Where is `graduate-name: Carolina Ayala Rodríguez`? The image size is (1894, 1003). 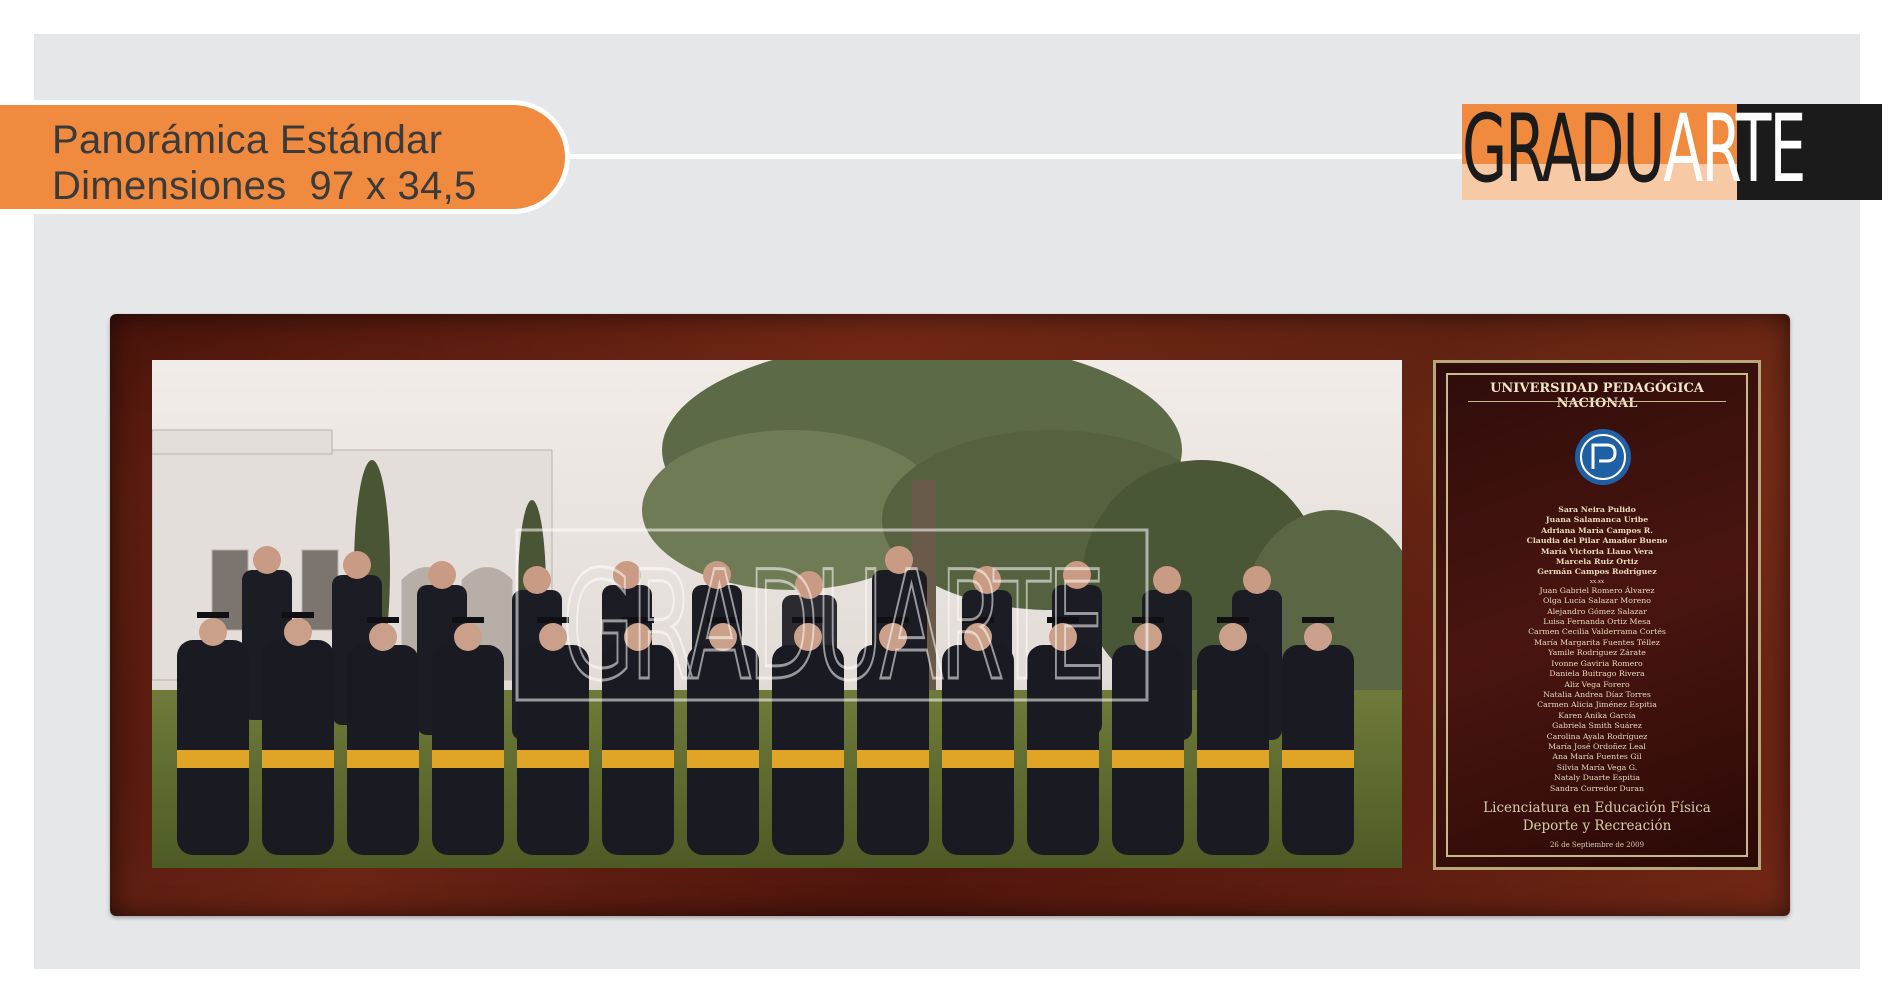
graduate-name: Carolina Ayala Rodríguez is located at coordinates (1597, 736).